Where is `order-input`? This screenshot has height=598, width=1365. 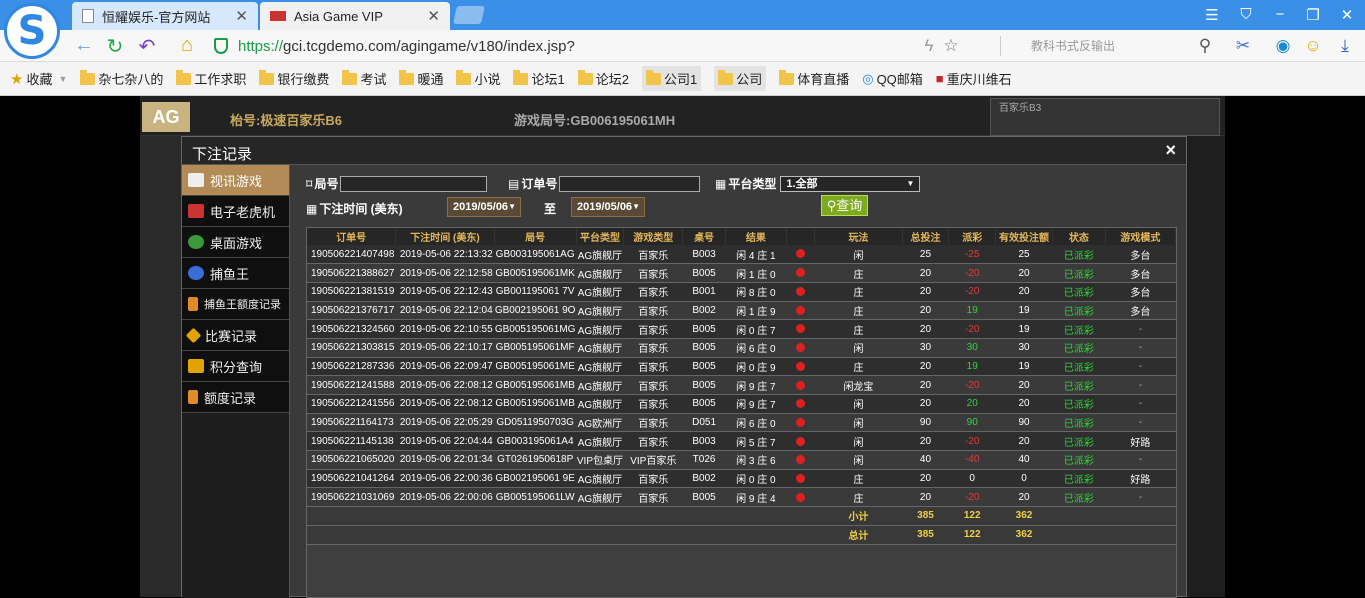
order-input is located at coordinates (630, 183).